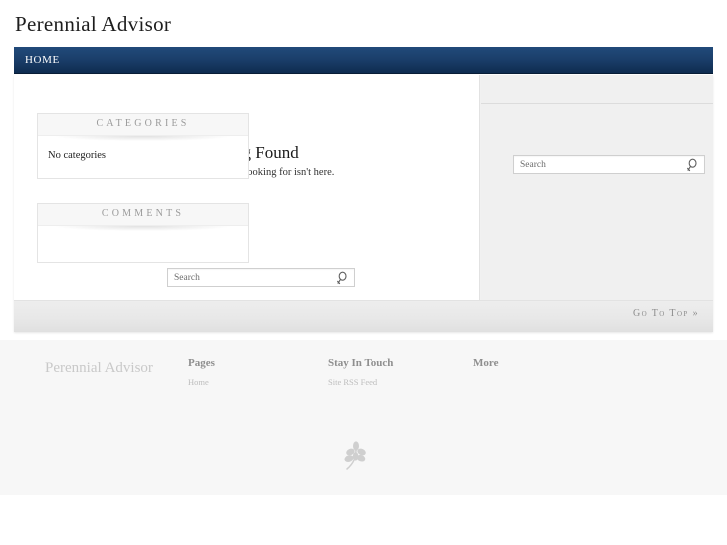 The image size is (727, 545). I want to click on content-search-box, so click(261, 277).